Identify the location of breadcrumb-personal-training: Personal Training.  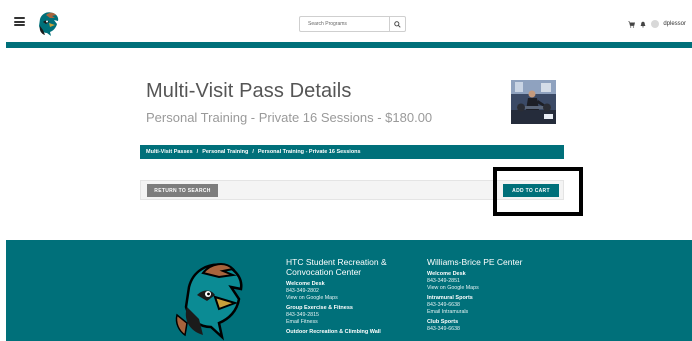
(225, 152).